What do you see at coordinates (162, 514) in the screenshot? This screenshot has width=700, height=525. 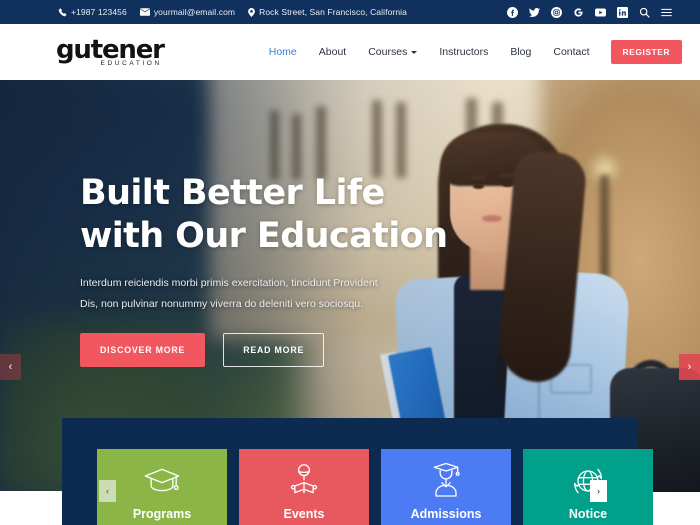 I see `card-label: Programs` at bounding box center [162, 514].